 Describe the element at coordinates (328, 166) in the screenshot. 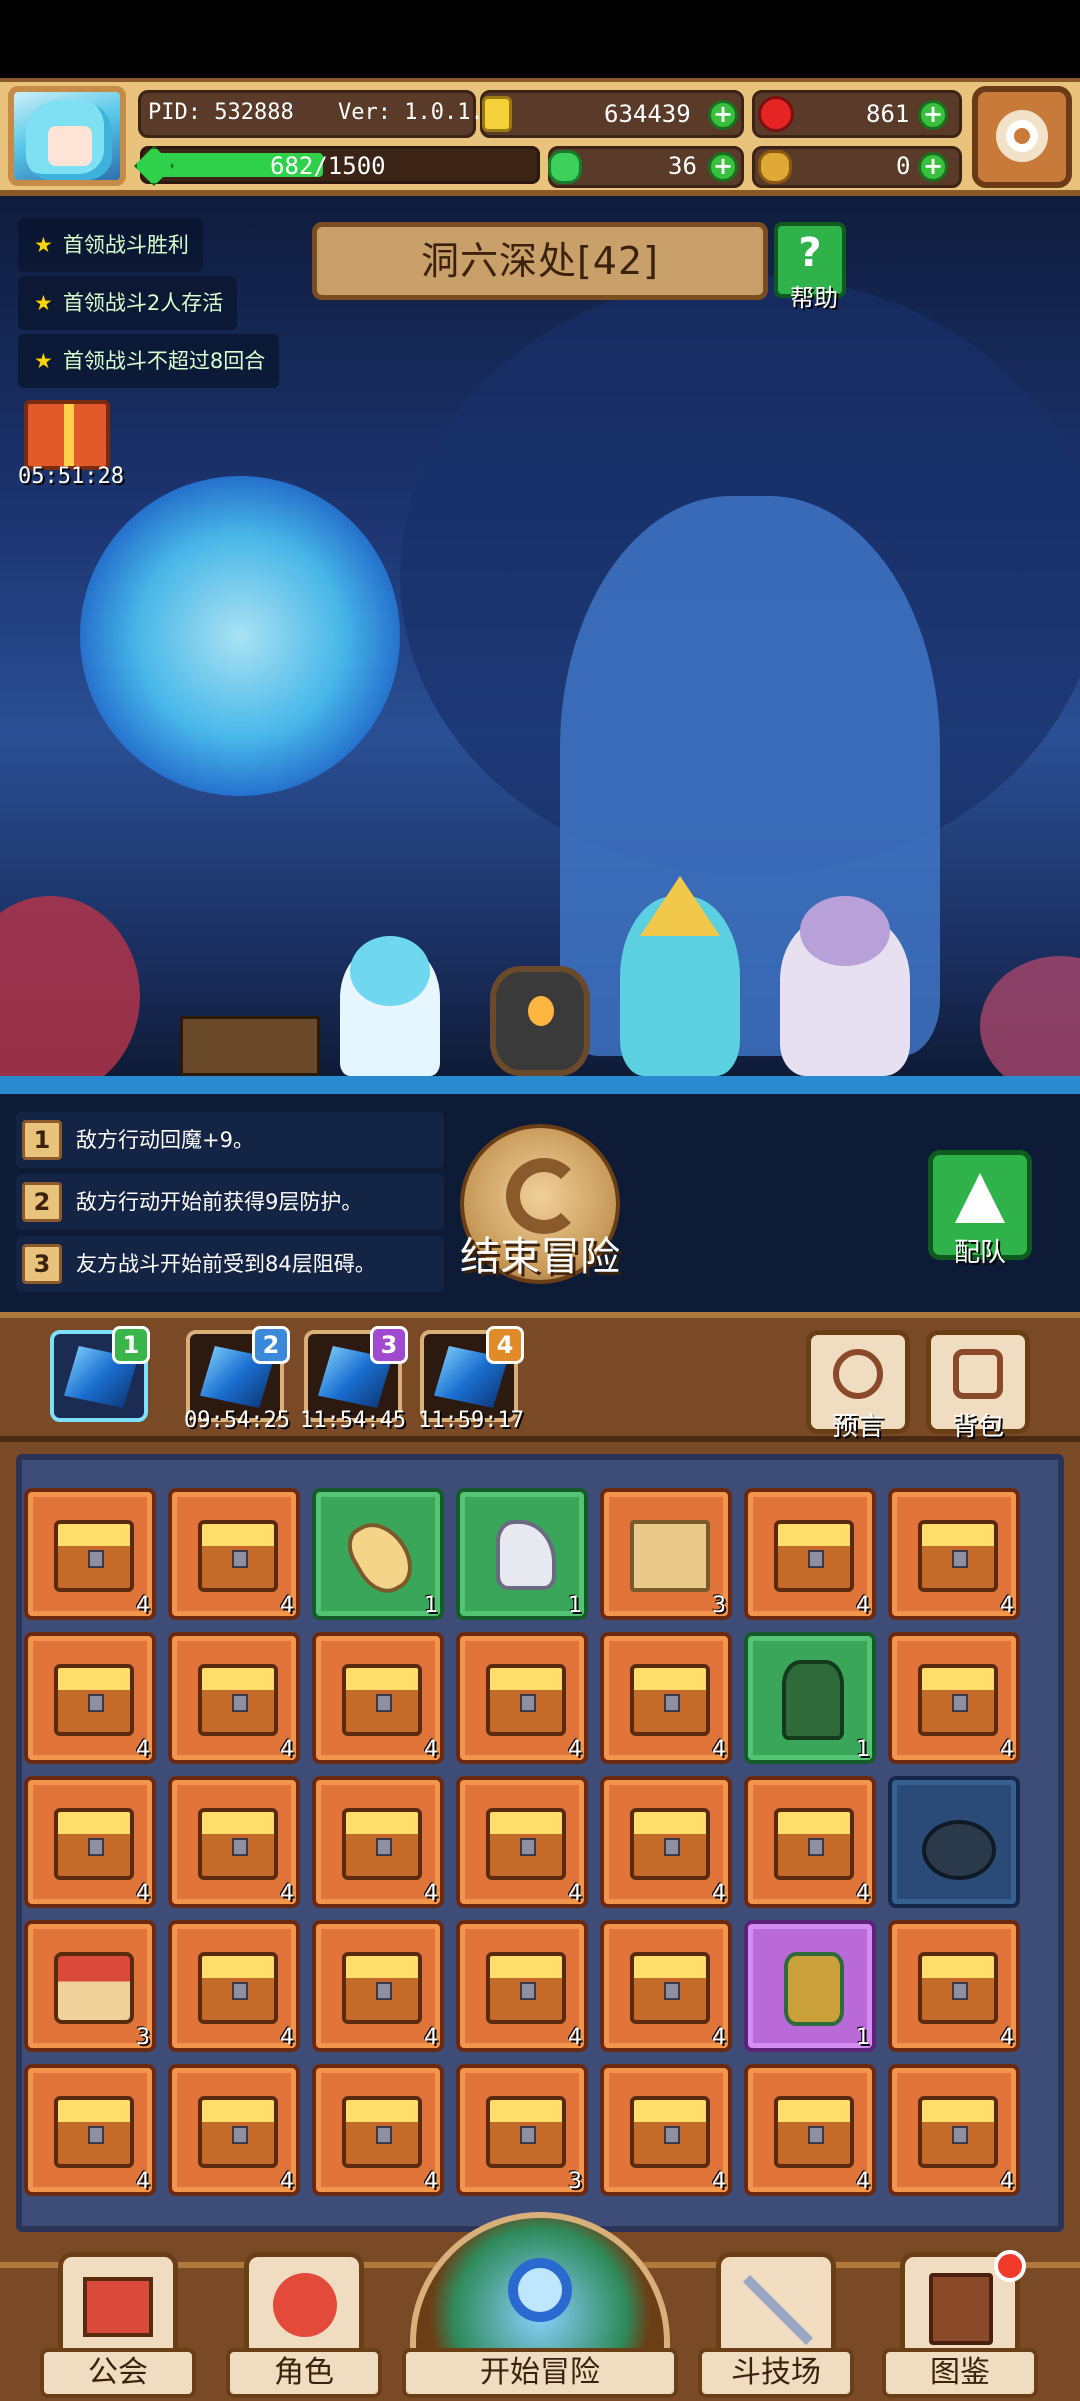

I see `xp-text: 682/1500` at that location.